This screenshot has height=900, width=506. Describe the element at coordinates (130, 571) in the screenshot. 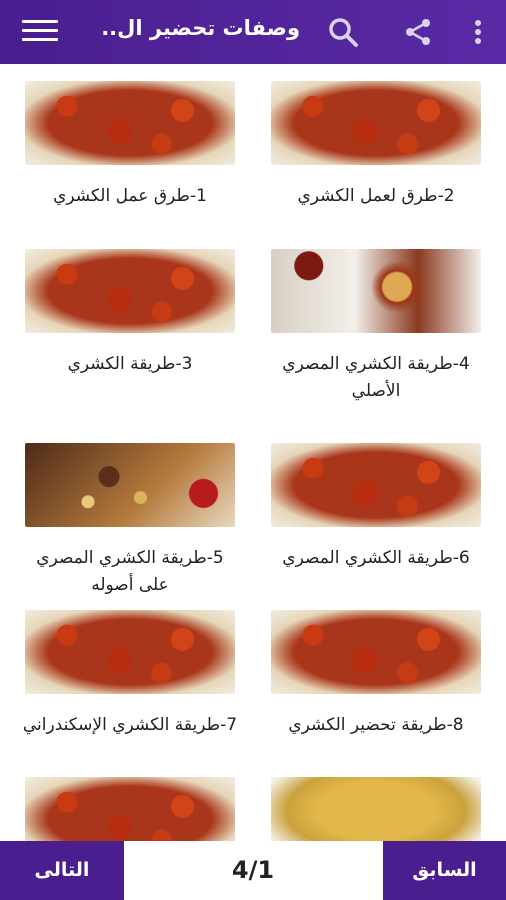

I see `recipe-title: 5-طريقة الكشري المصري على أصوله` at that location.